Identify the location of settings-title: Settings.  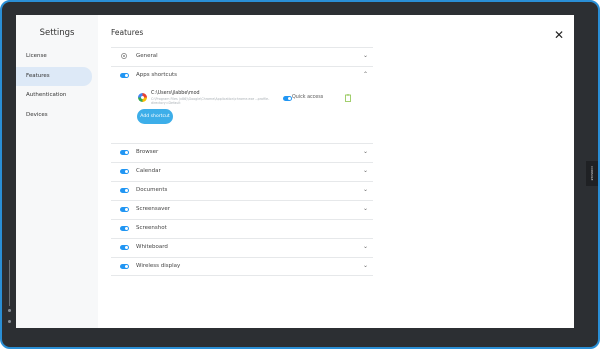
(57, 33).